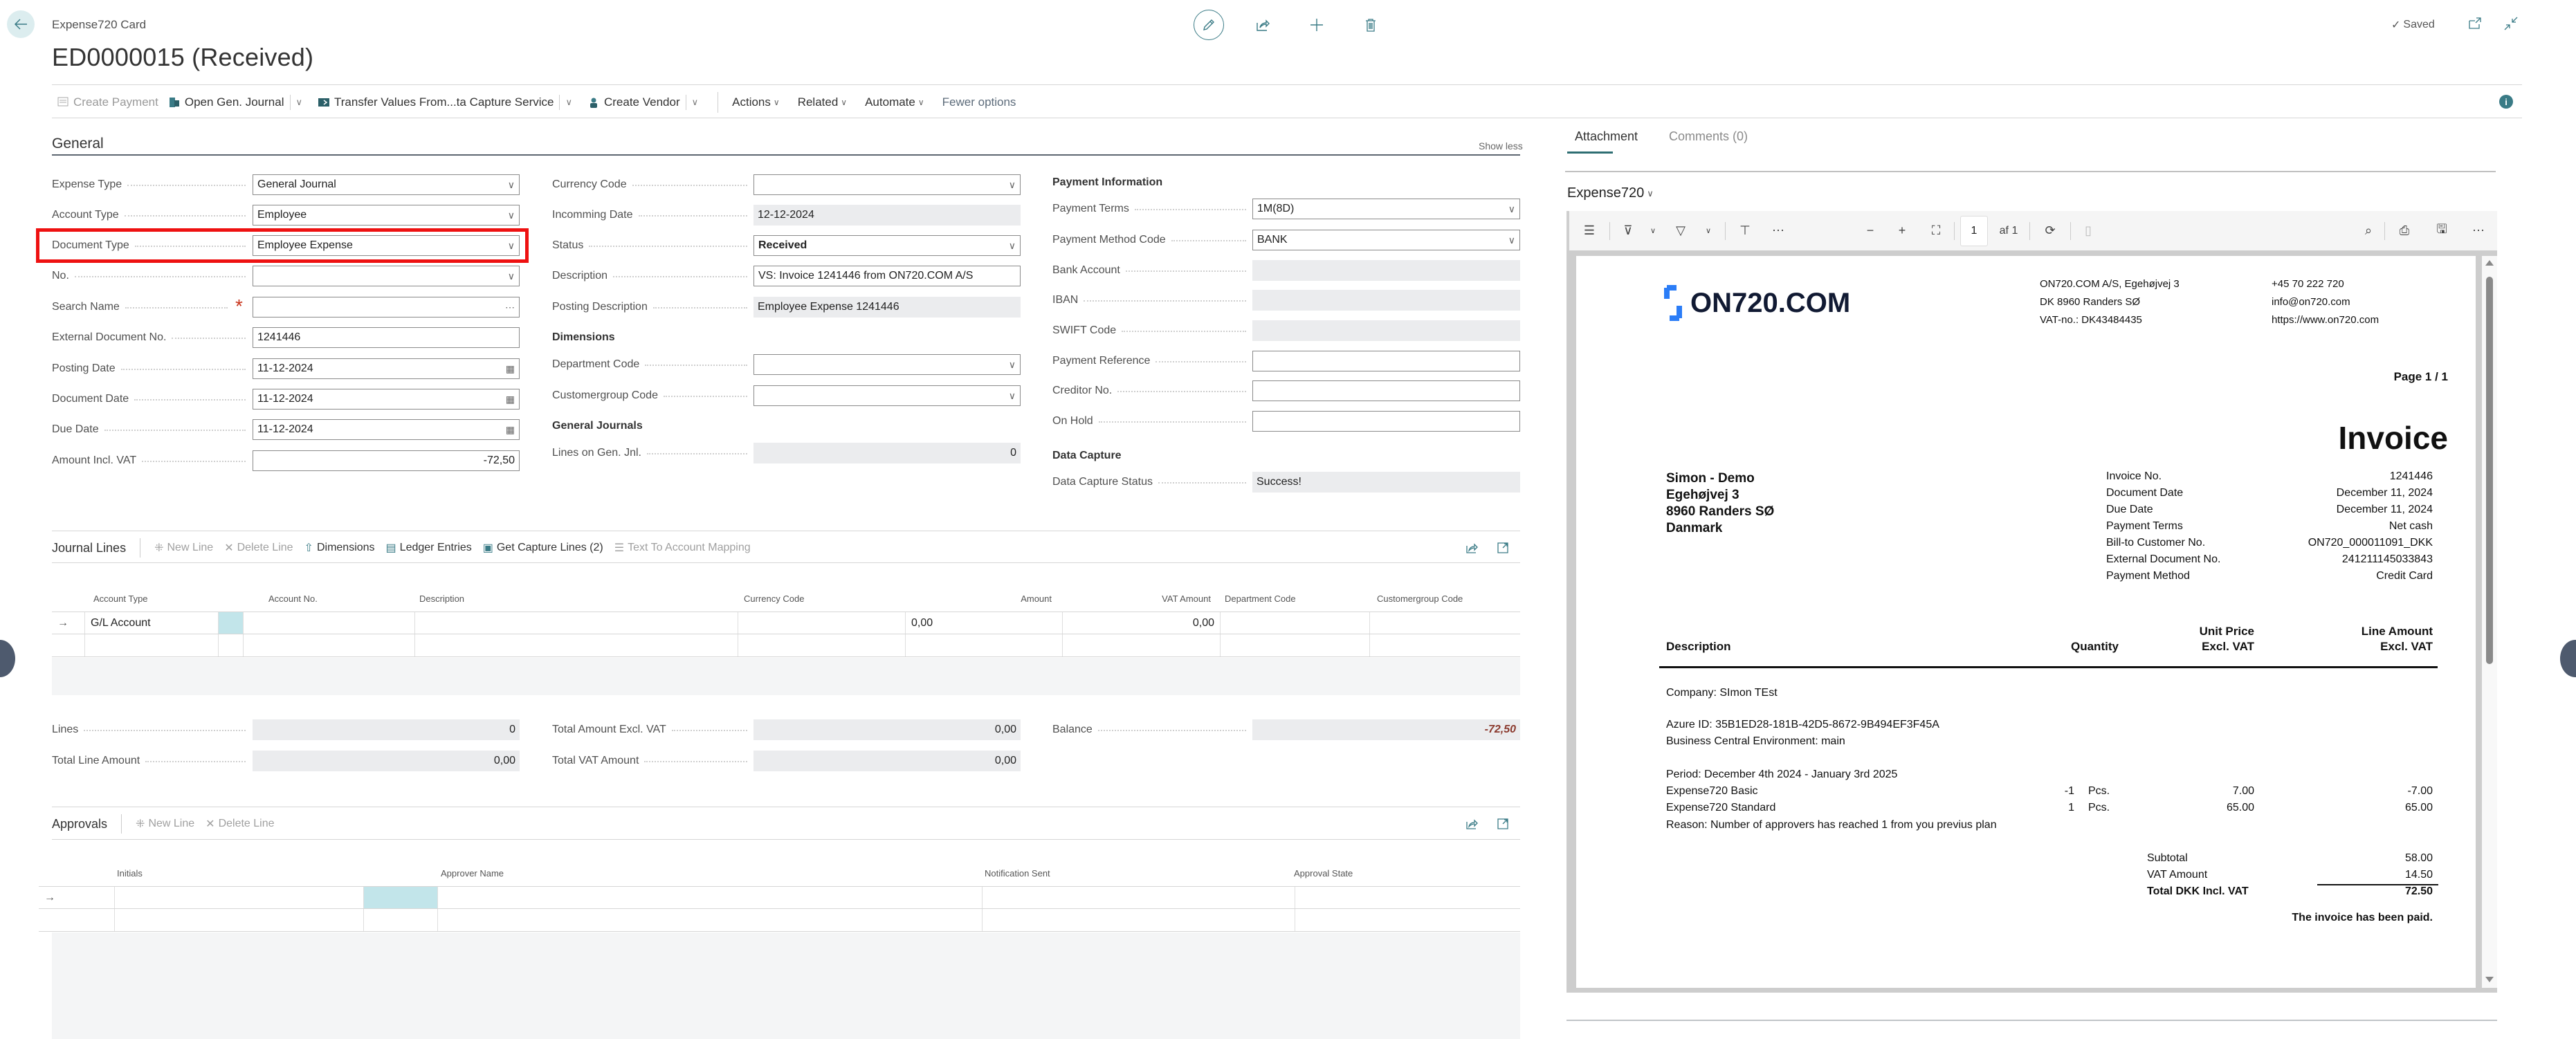  I want to click on table-row, so click(780, 920).